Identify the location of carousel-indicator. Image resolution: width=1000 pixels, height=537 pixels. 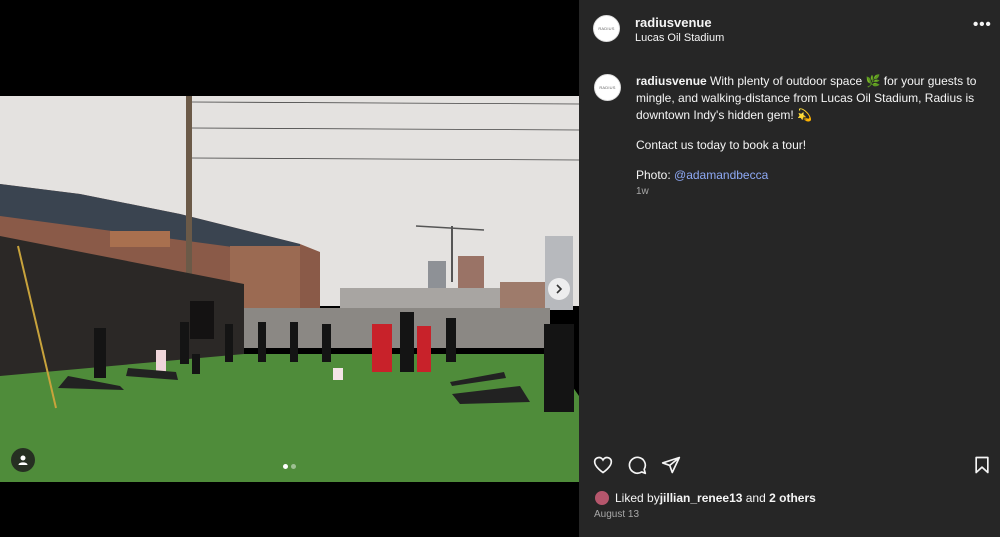
(289, 466).